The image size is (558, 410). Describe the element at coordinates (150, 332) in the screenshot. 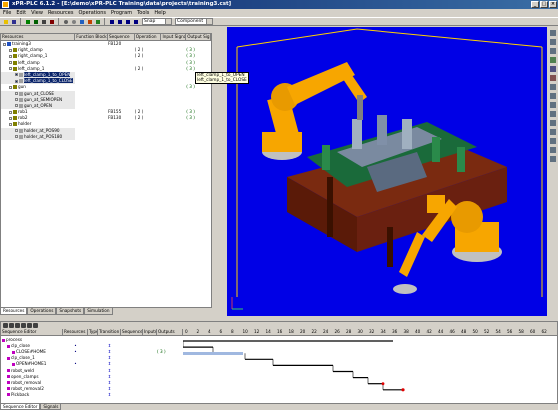

I see `col-seq-inputs: Inputs` at that location.